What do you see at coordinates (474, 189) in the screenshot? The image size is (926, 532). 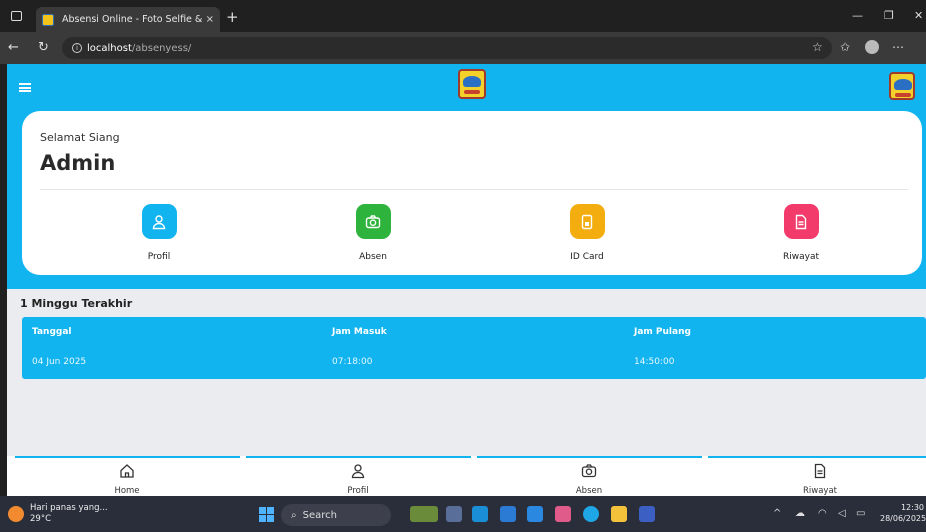 I see `card-divider` at bounding box center [474, 189].